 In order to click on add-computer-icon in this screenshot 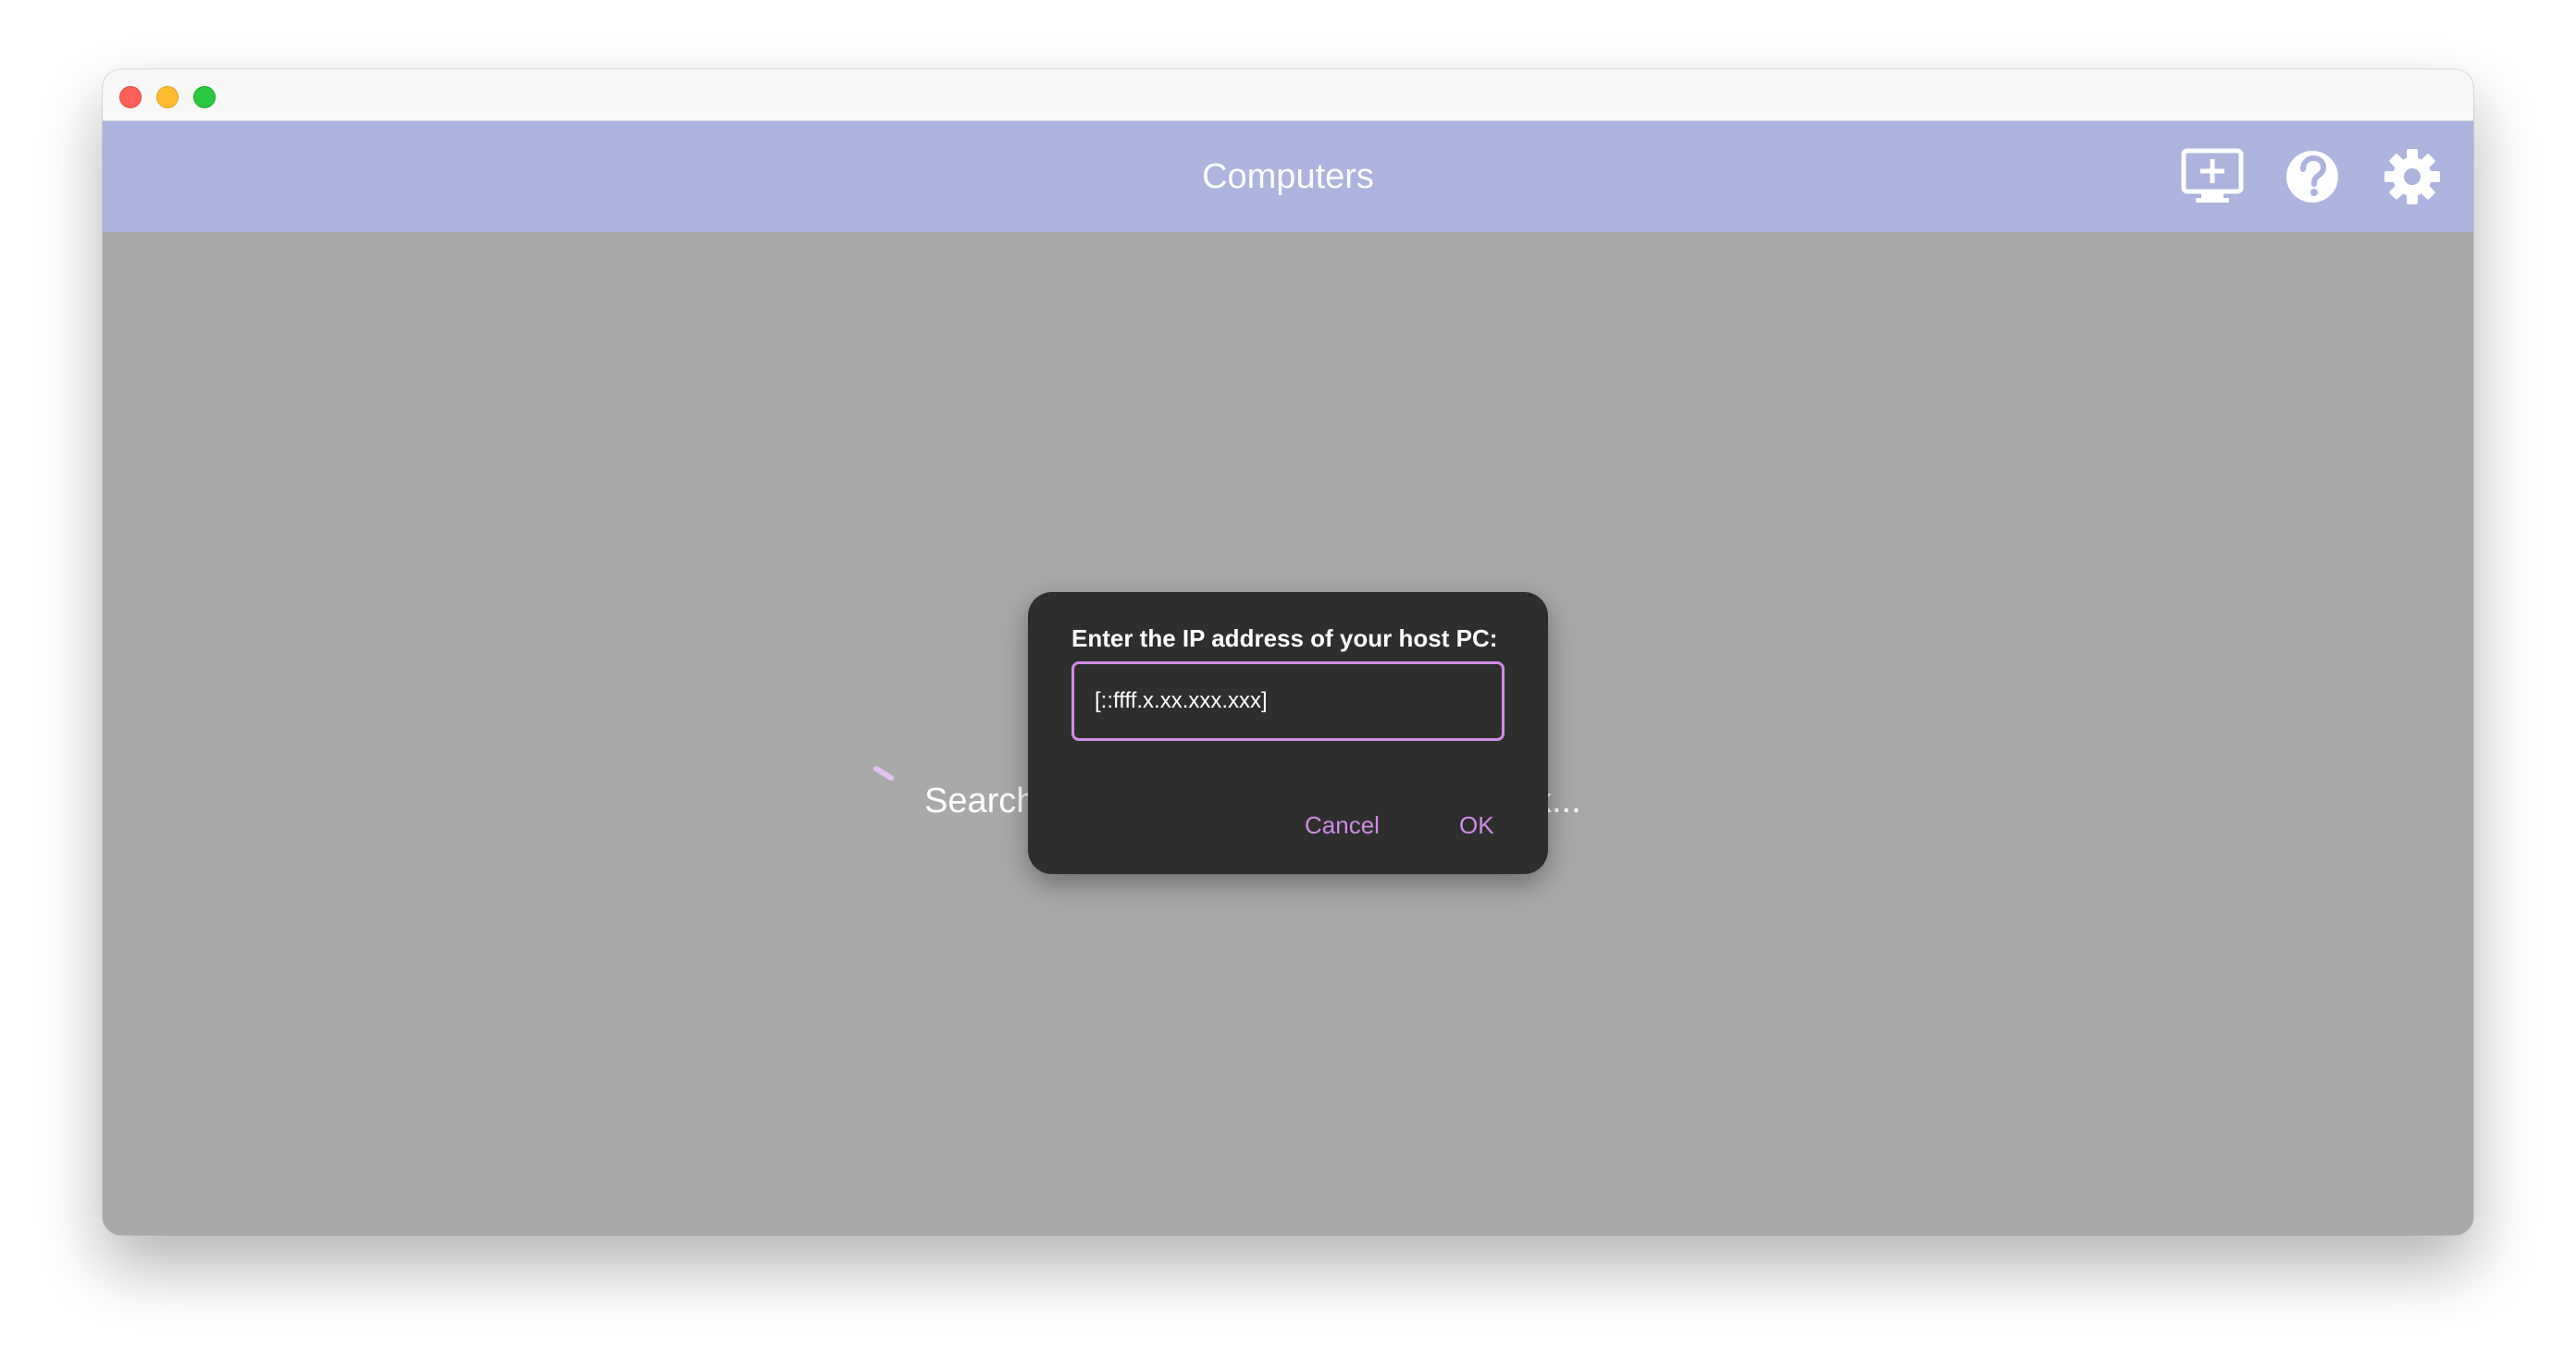, I will do `click(2212, 176)`.